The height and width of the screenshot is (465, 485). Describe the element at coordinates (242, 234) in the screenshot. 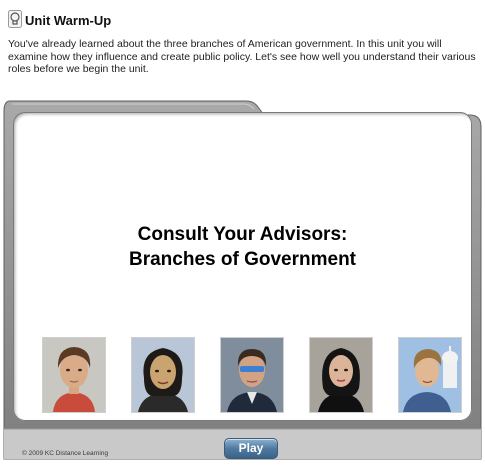

I see `headline-line-1: Consult Your Advisors:` at that location.